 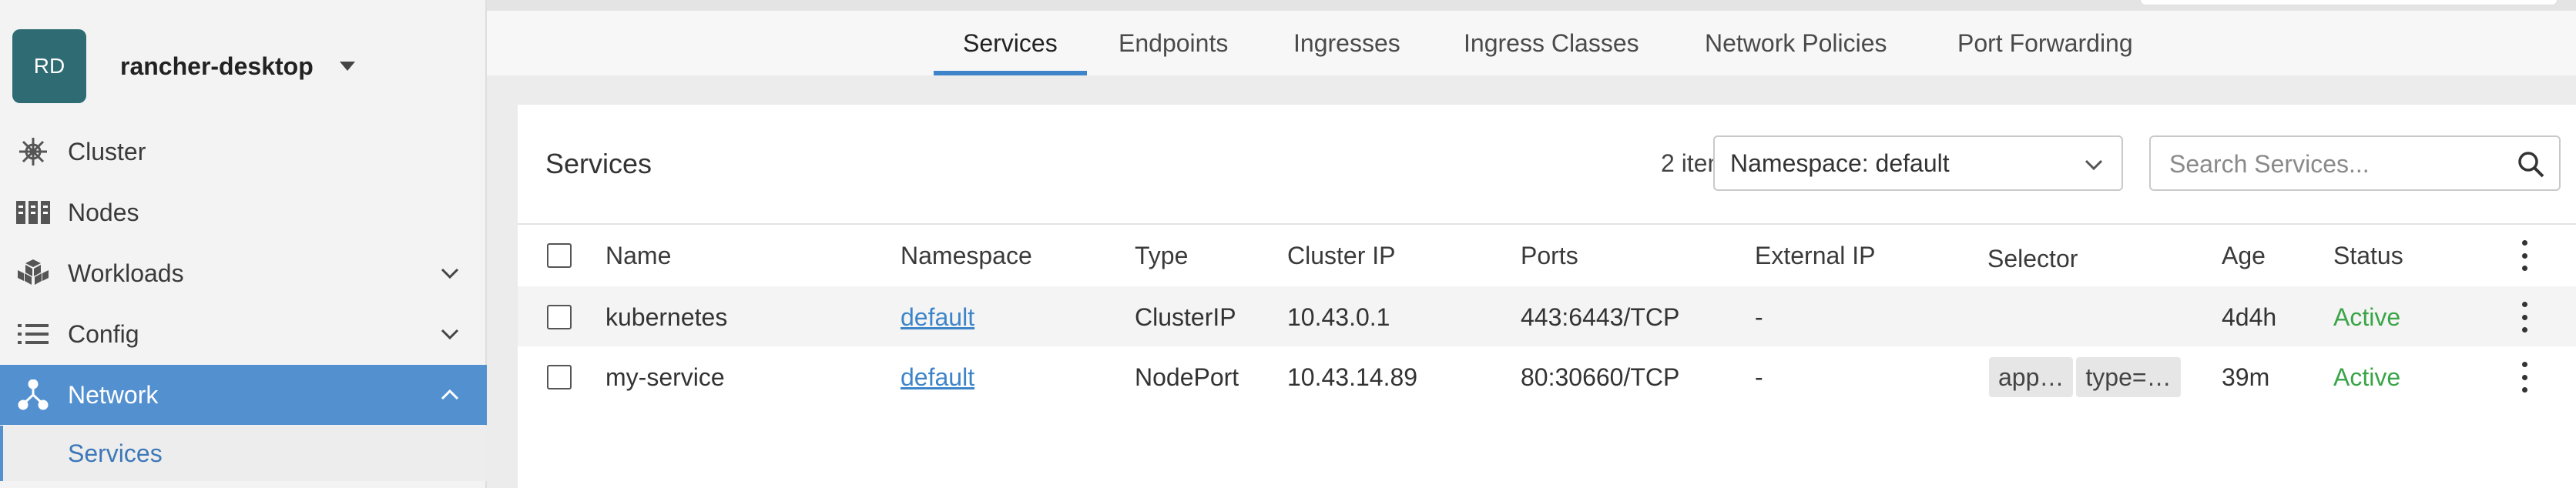 I want to click on service-type: ClusterIP, so click(x=1185, y=316).